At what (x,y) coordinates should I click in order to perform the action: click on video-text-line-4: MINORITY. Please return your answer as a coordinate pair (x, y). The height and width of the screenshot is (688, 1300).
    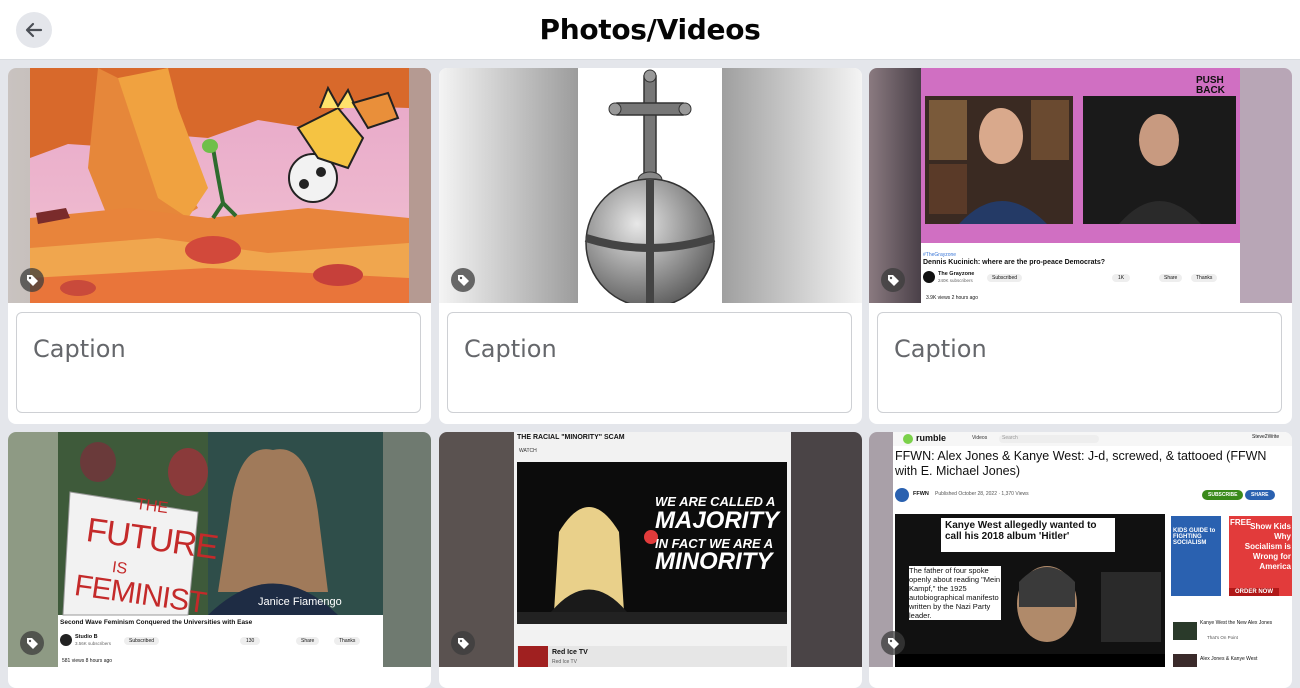
    Looking at the image, I should click on (714, 561).